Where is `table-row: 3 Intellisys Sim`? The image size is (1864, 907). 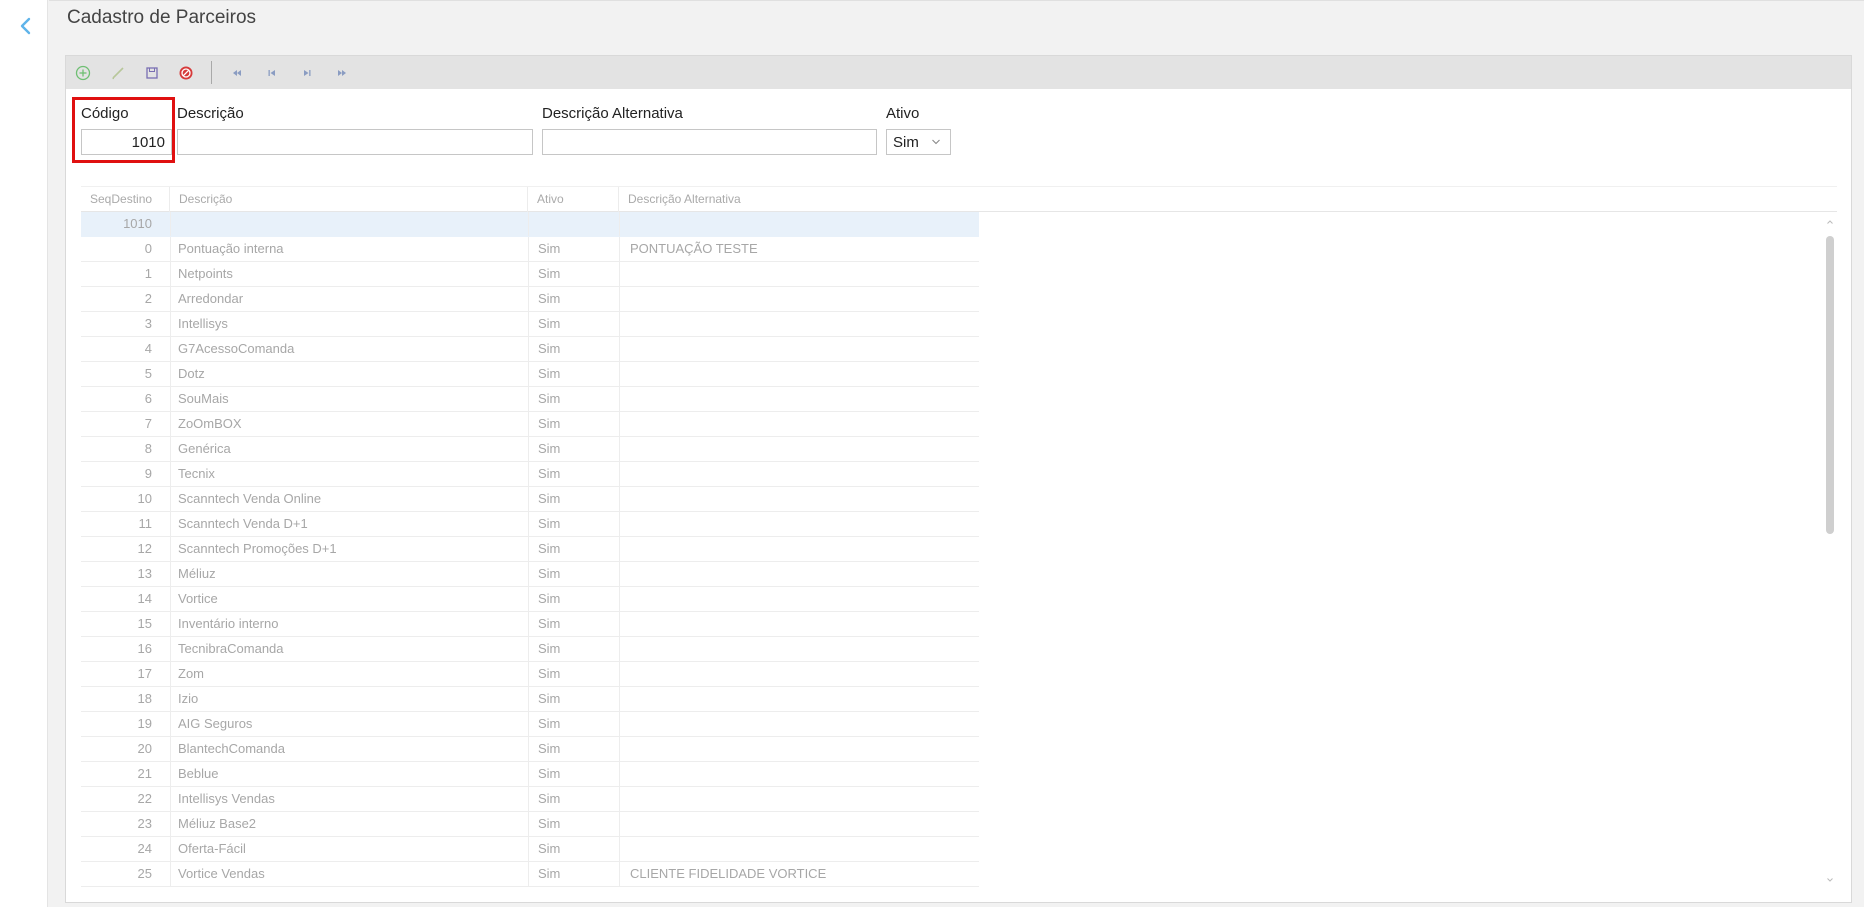 table-row: 3 Intellisys Sim is located at coordinates (530, 324).